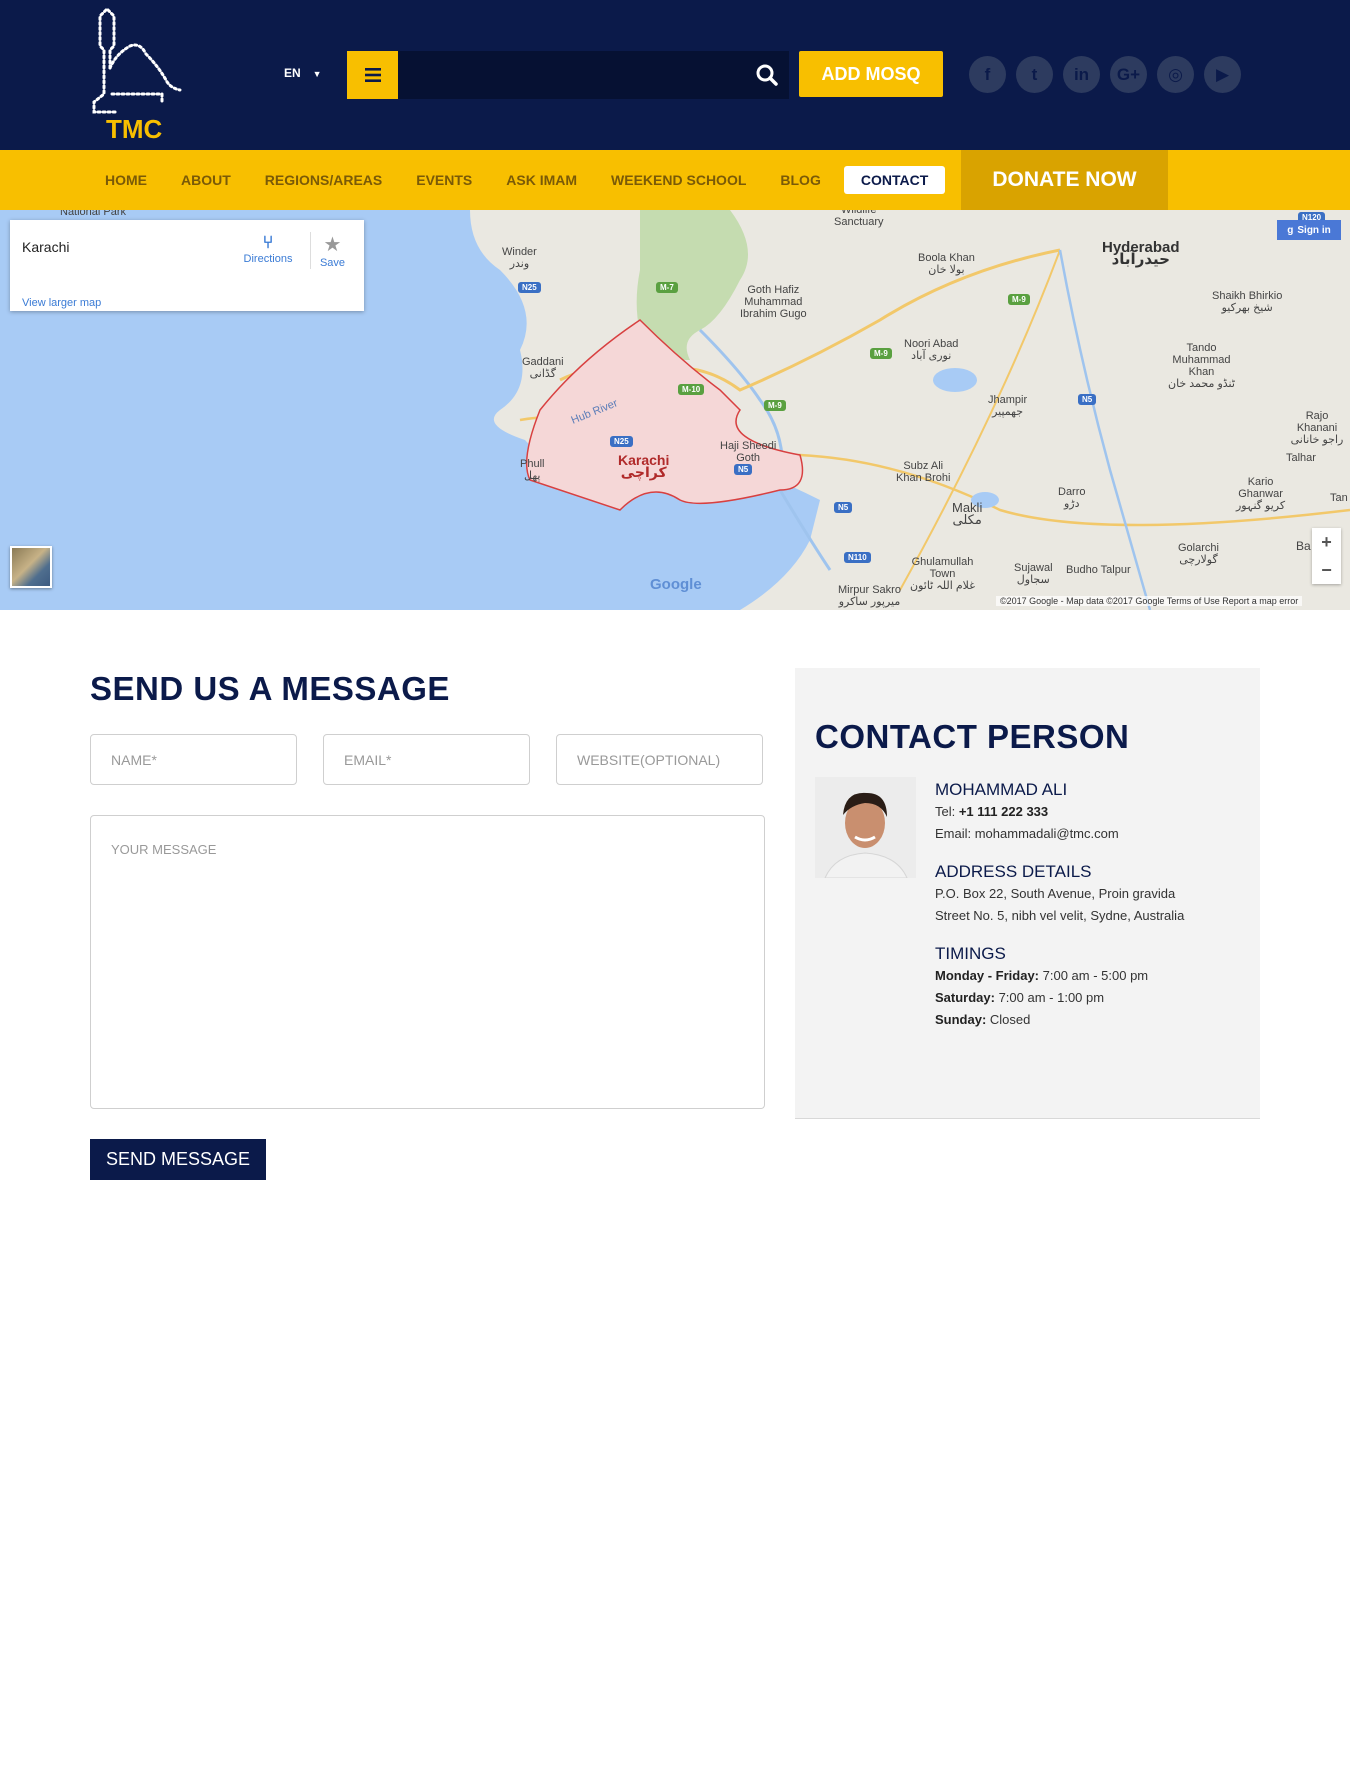  I want to click on hamburger-icon, so click(372, 75).